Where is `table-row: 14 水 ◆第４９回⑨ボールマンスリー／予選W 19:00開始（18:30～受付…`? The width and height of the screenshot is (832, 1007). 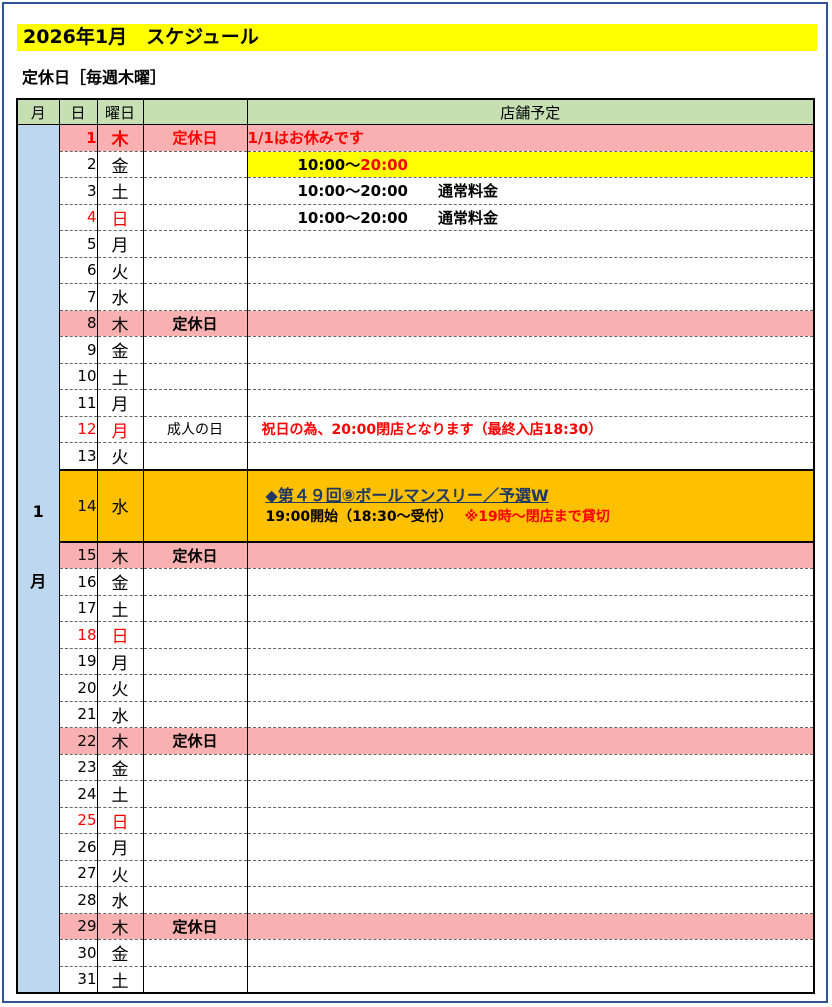 table-row: 14 水 ◆第４９回⑨ボールマンスリー／予選W 19:00開始（18:30～受付… is located at coordinates (416, 505).